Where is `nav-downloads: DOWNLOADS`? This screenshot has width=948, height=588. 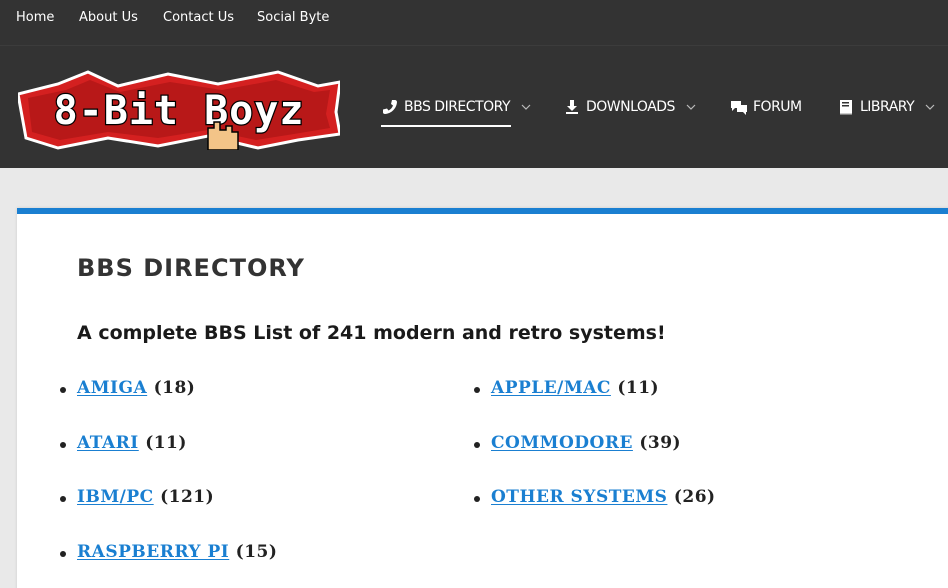
nav-downloads: DOWNLOADS is located at coordinates (630, 107).